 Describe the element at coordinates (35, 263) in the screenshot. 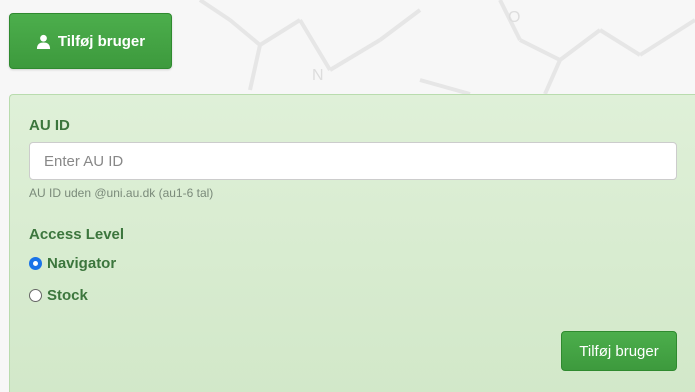

I see `navigator-radio` at that location.